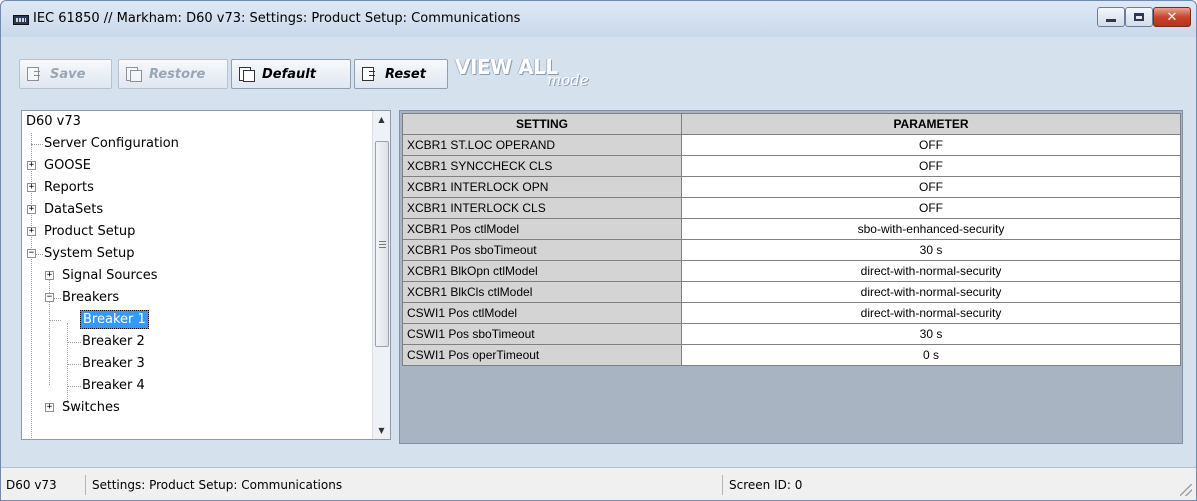 Image resolution: width=1197 pixels, height=501 pixels. I want to click on tree-item-label: Breaker 3, so click(113, 363).